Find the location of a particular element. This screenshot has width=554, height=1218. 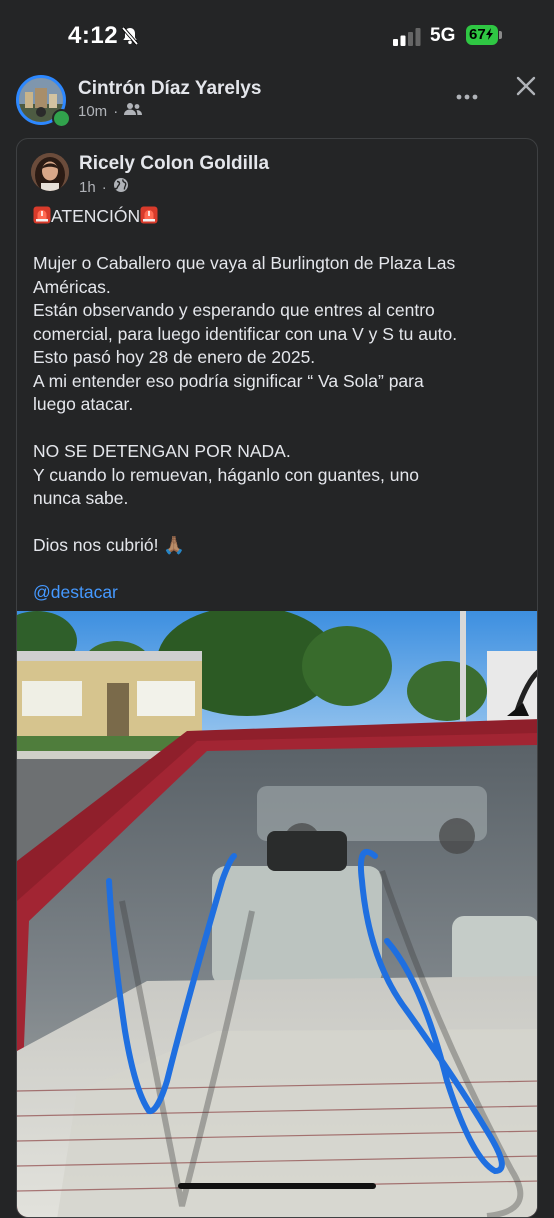

friends-icon is located at coordinates (133, 111).